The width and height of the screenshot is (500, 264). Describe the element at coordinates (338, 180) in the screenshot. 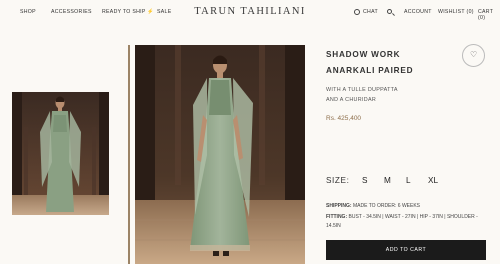

I see `size-label: SIZE:` at that location.